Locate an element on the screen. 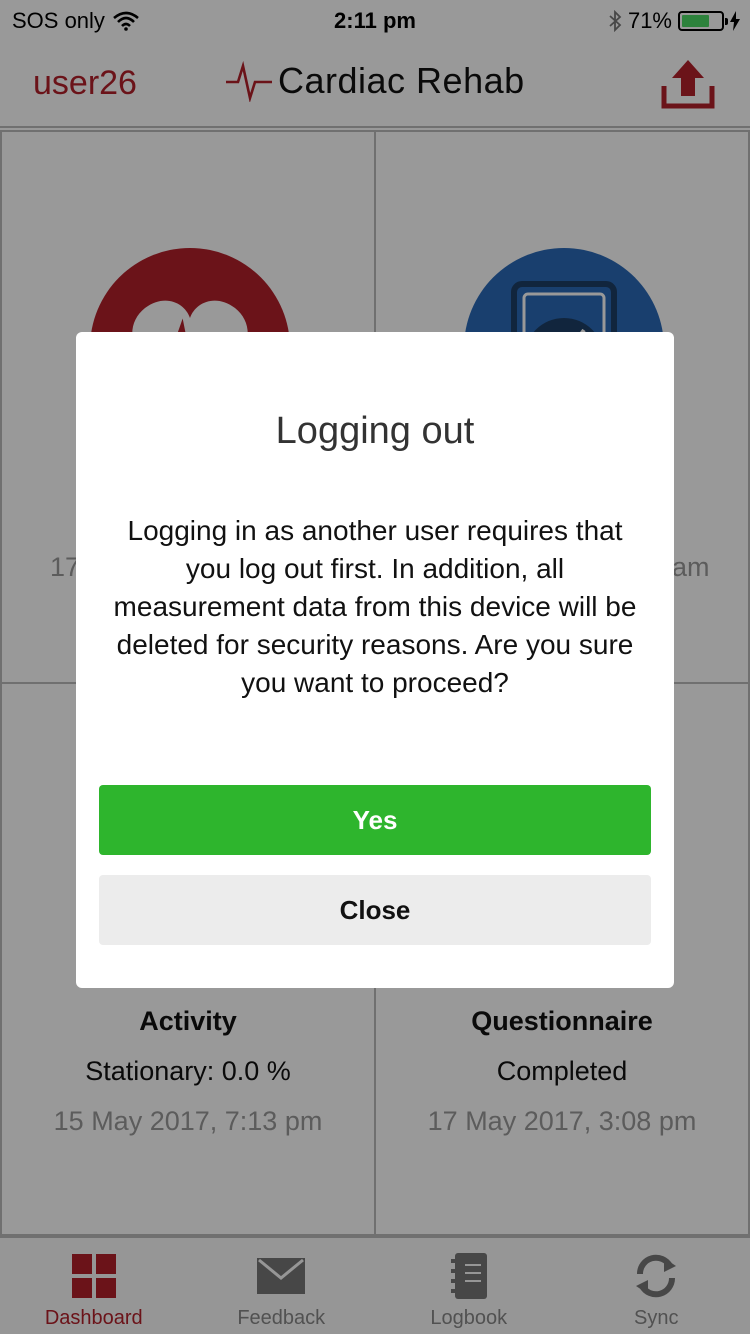 Image resolution: width=750 pixels, height=1334 pixels. yes-button: Yes is located at coordinates (375, 820).